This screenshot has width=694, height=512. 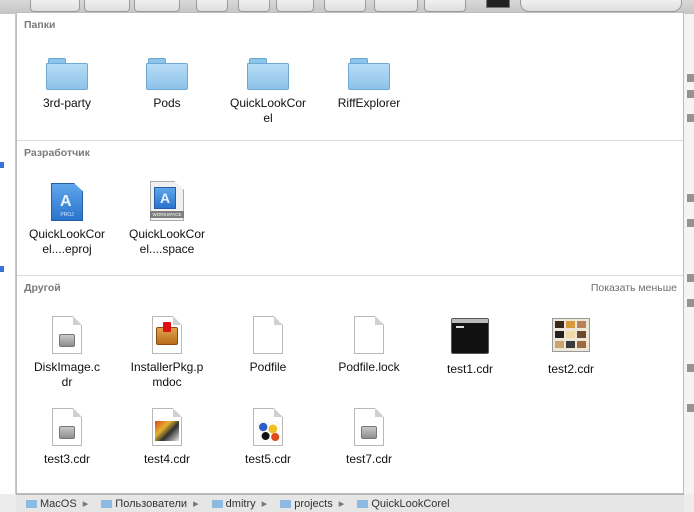 What do you see at coordinates (167, 374) in the screenshot?
I see `item-label: InstallerPkg.pmdoc` at bounding box center [167, 374].